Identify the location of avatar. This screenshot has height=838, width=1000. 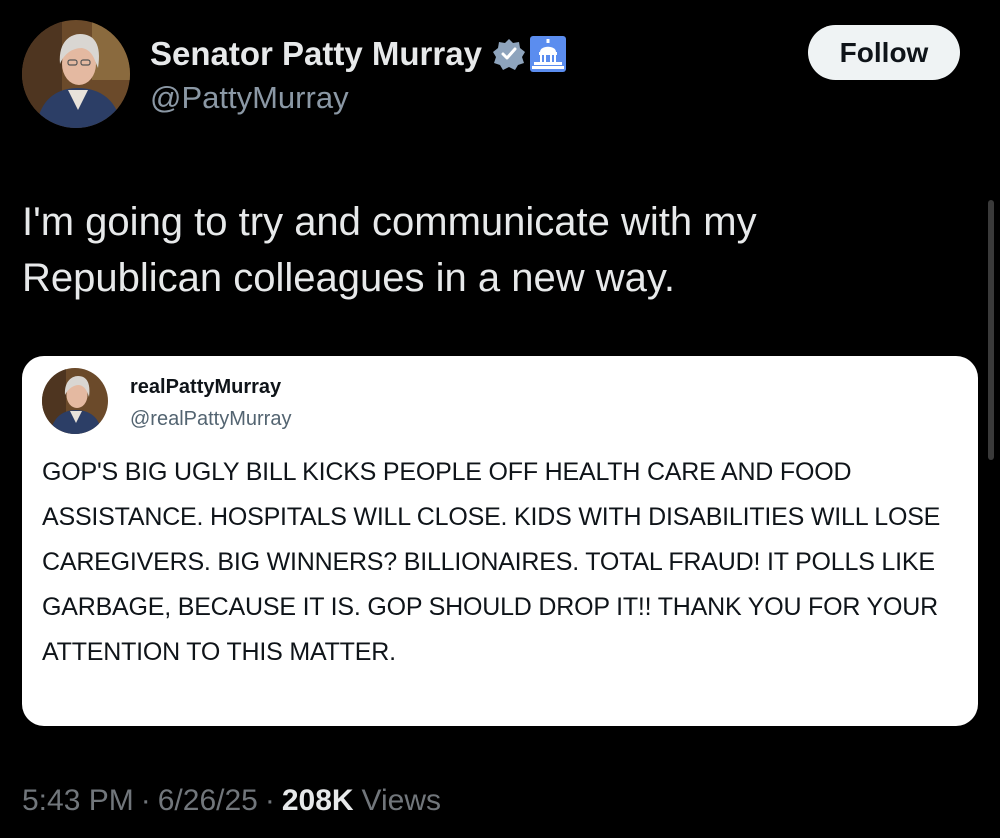
(76, 74).